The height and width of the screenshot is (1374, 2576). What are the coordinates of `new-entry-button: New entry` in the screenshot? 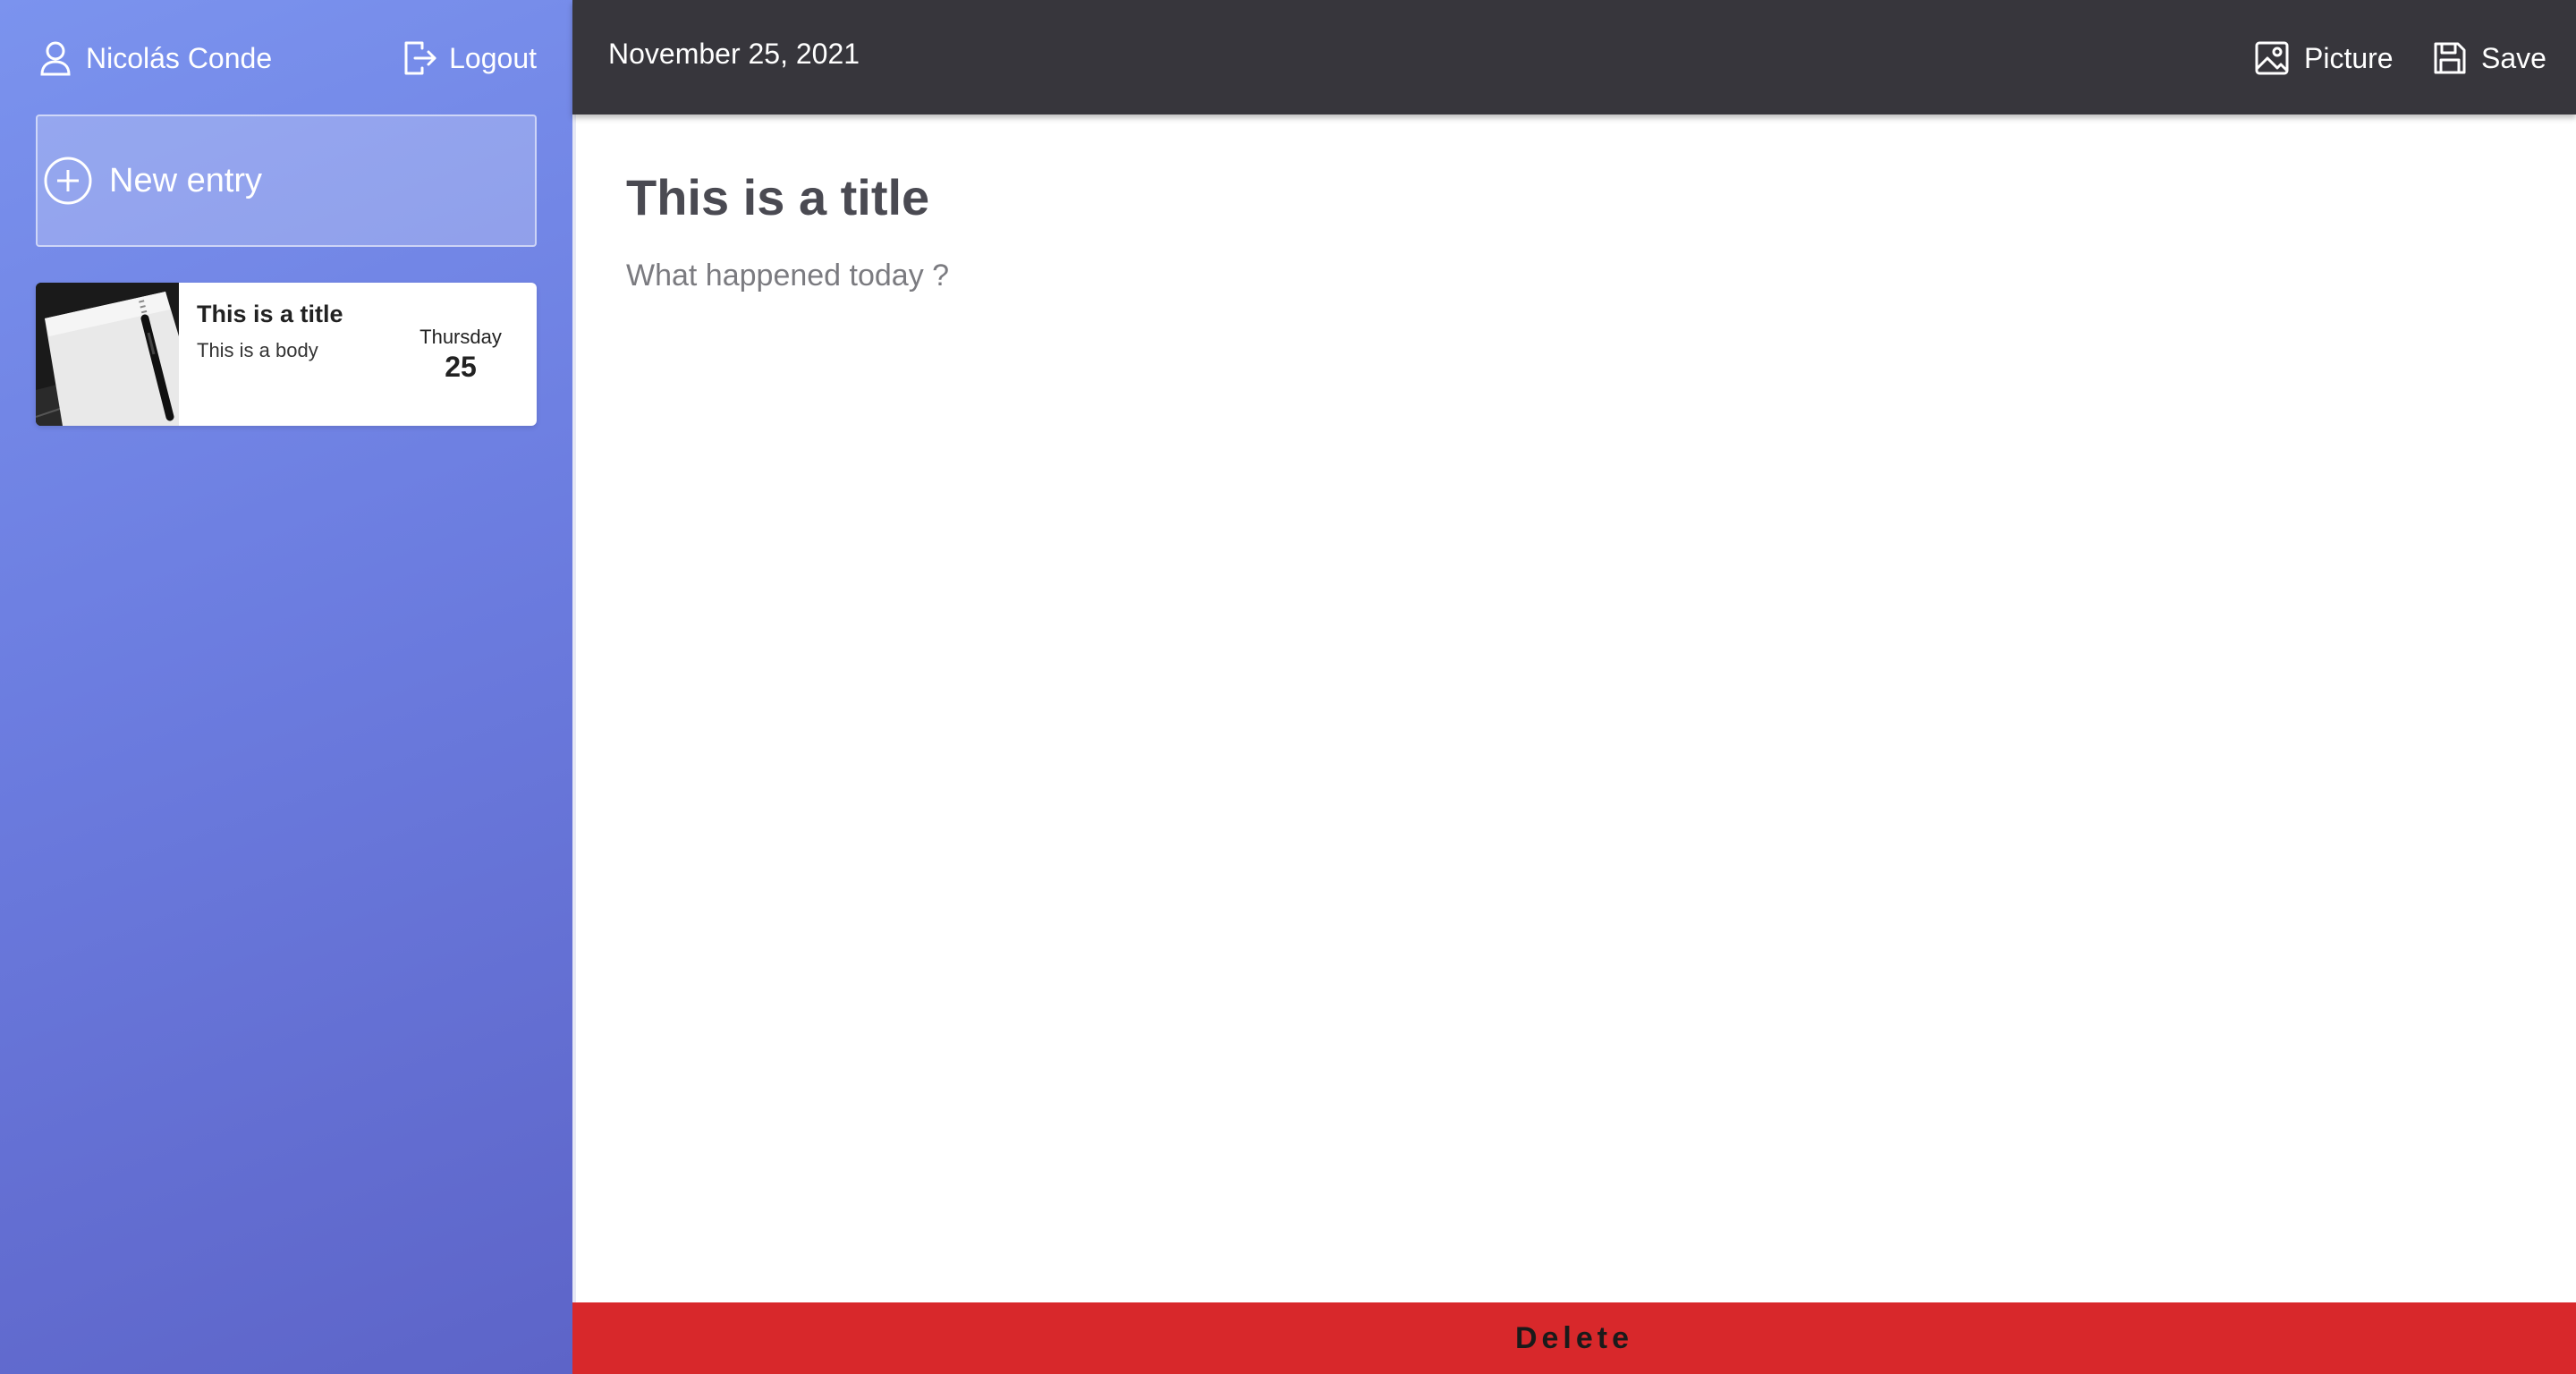 It's located at (286, 180).